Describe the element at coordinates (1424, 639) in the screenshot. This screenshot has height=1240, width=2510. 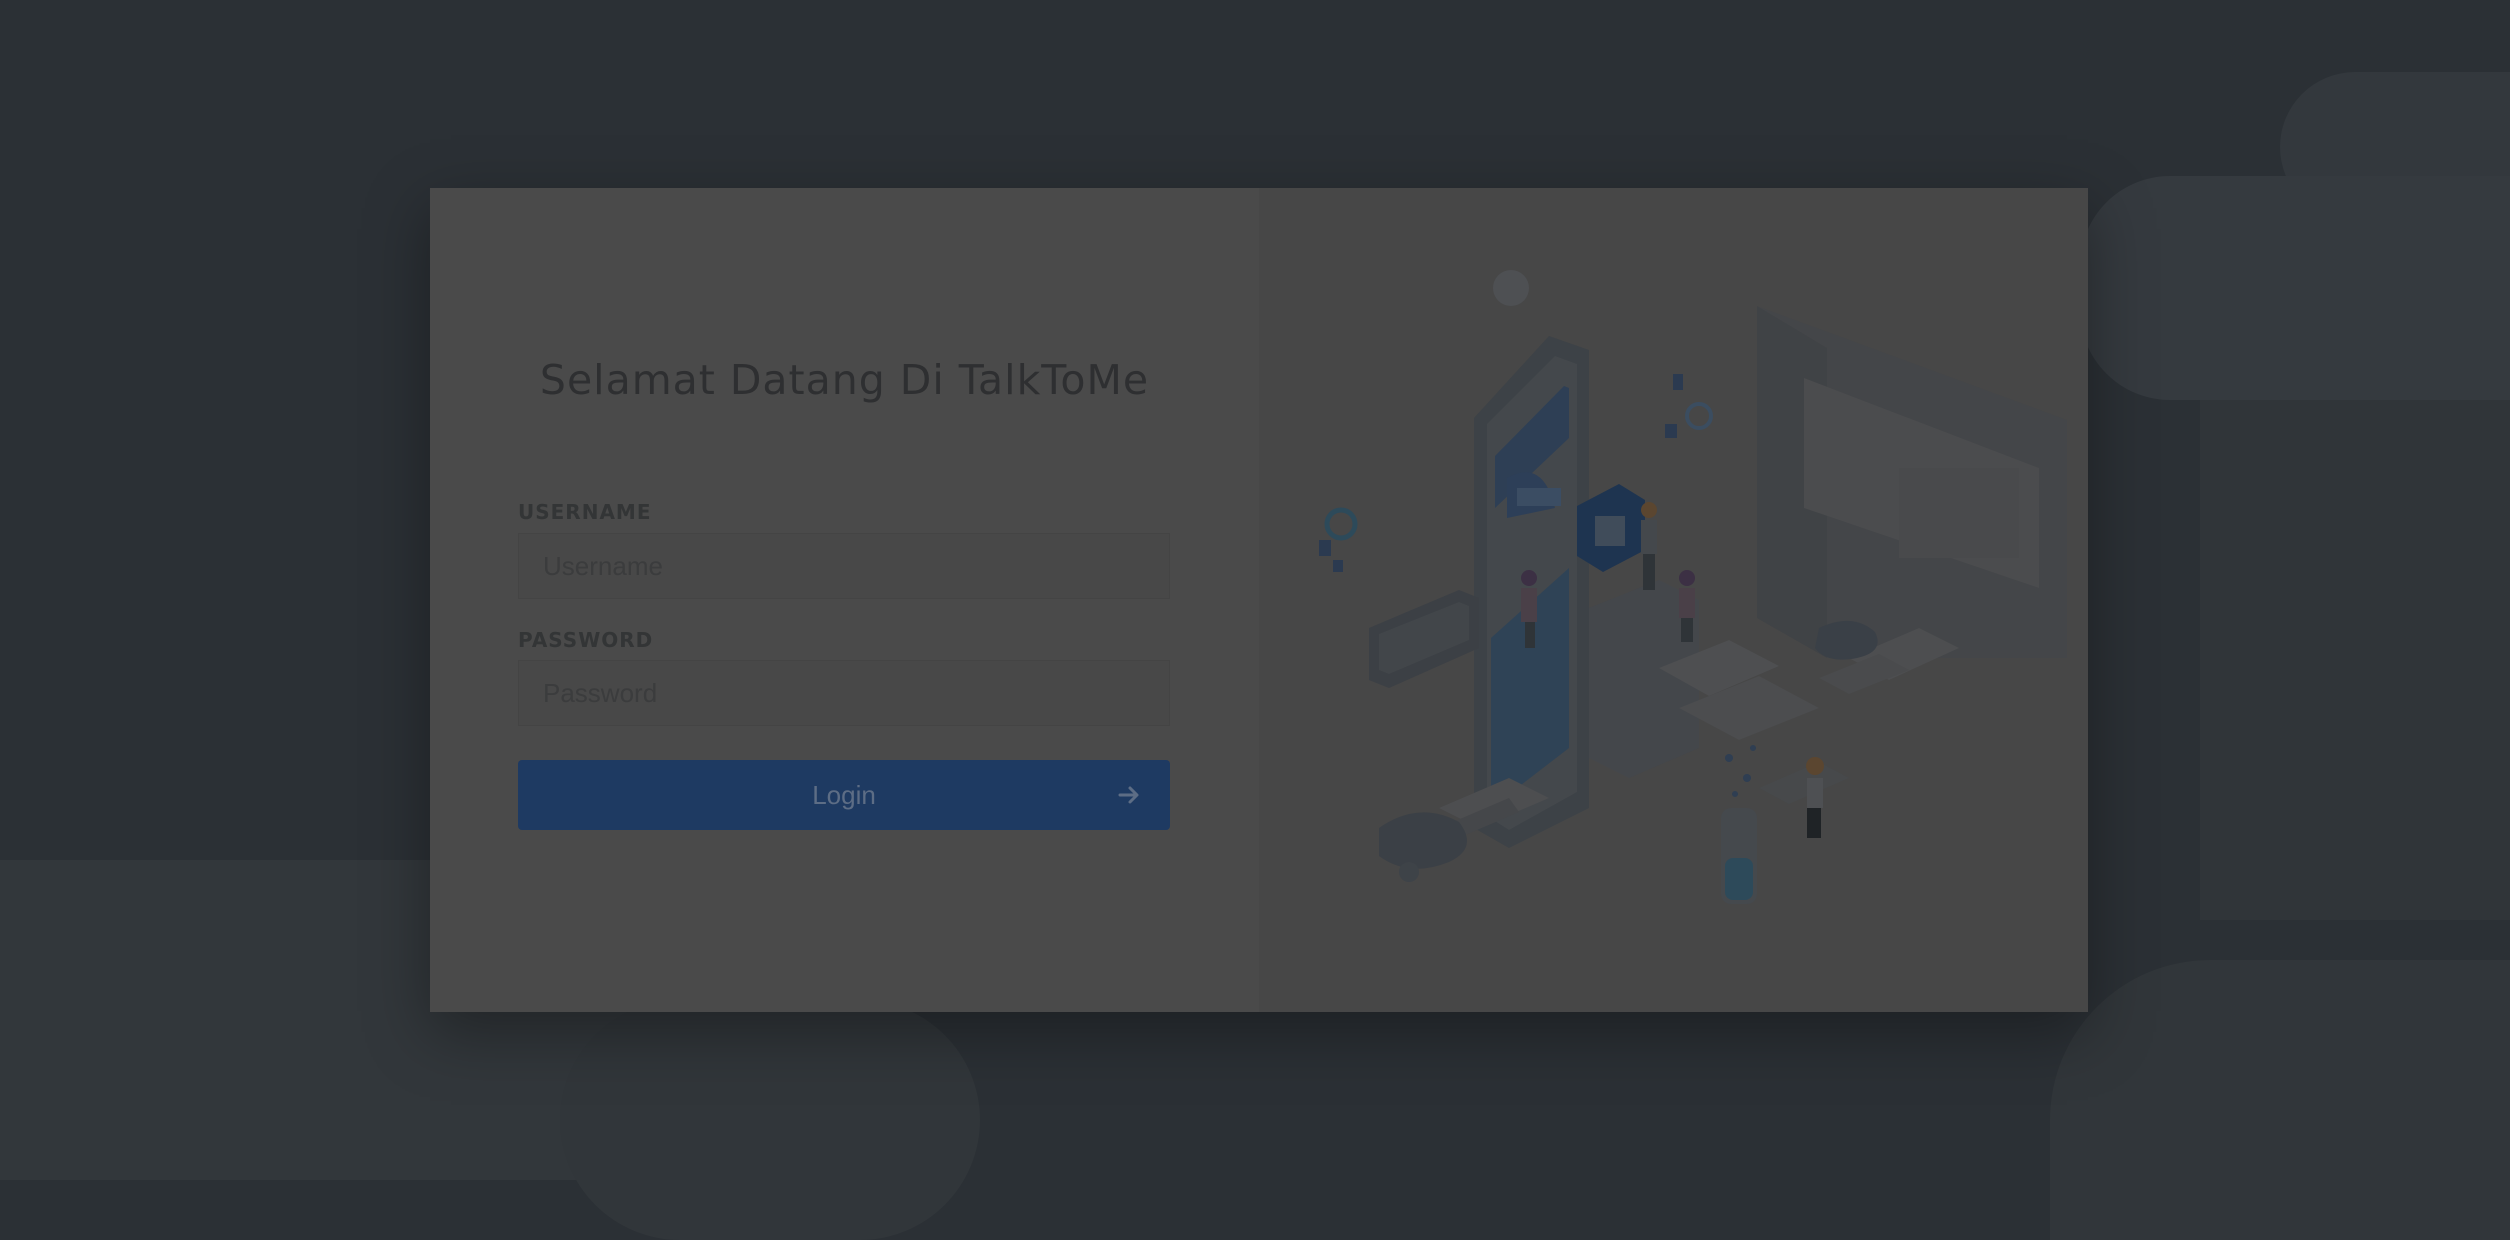
I see `chat-bubble-shape` at that location.